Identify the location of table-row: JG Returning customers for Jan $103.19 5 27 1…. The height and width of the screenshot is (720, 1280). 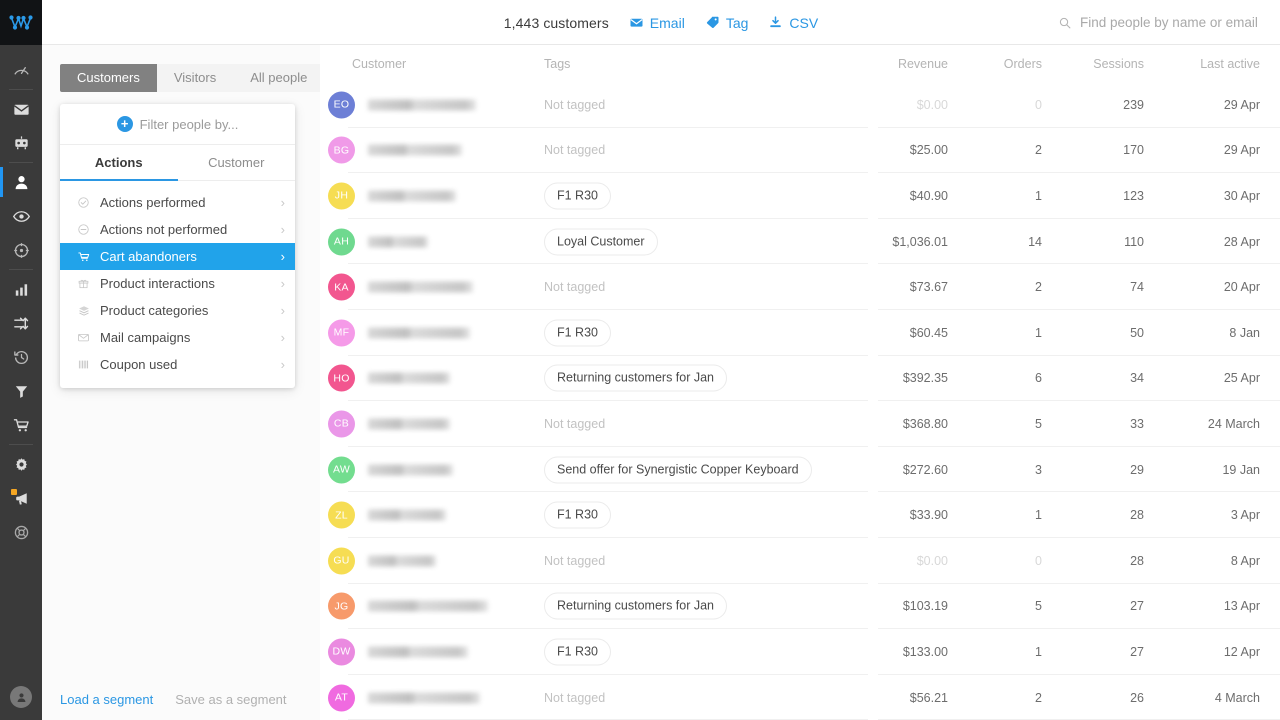
(800, 607).